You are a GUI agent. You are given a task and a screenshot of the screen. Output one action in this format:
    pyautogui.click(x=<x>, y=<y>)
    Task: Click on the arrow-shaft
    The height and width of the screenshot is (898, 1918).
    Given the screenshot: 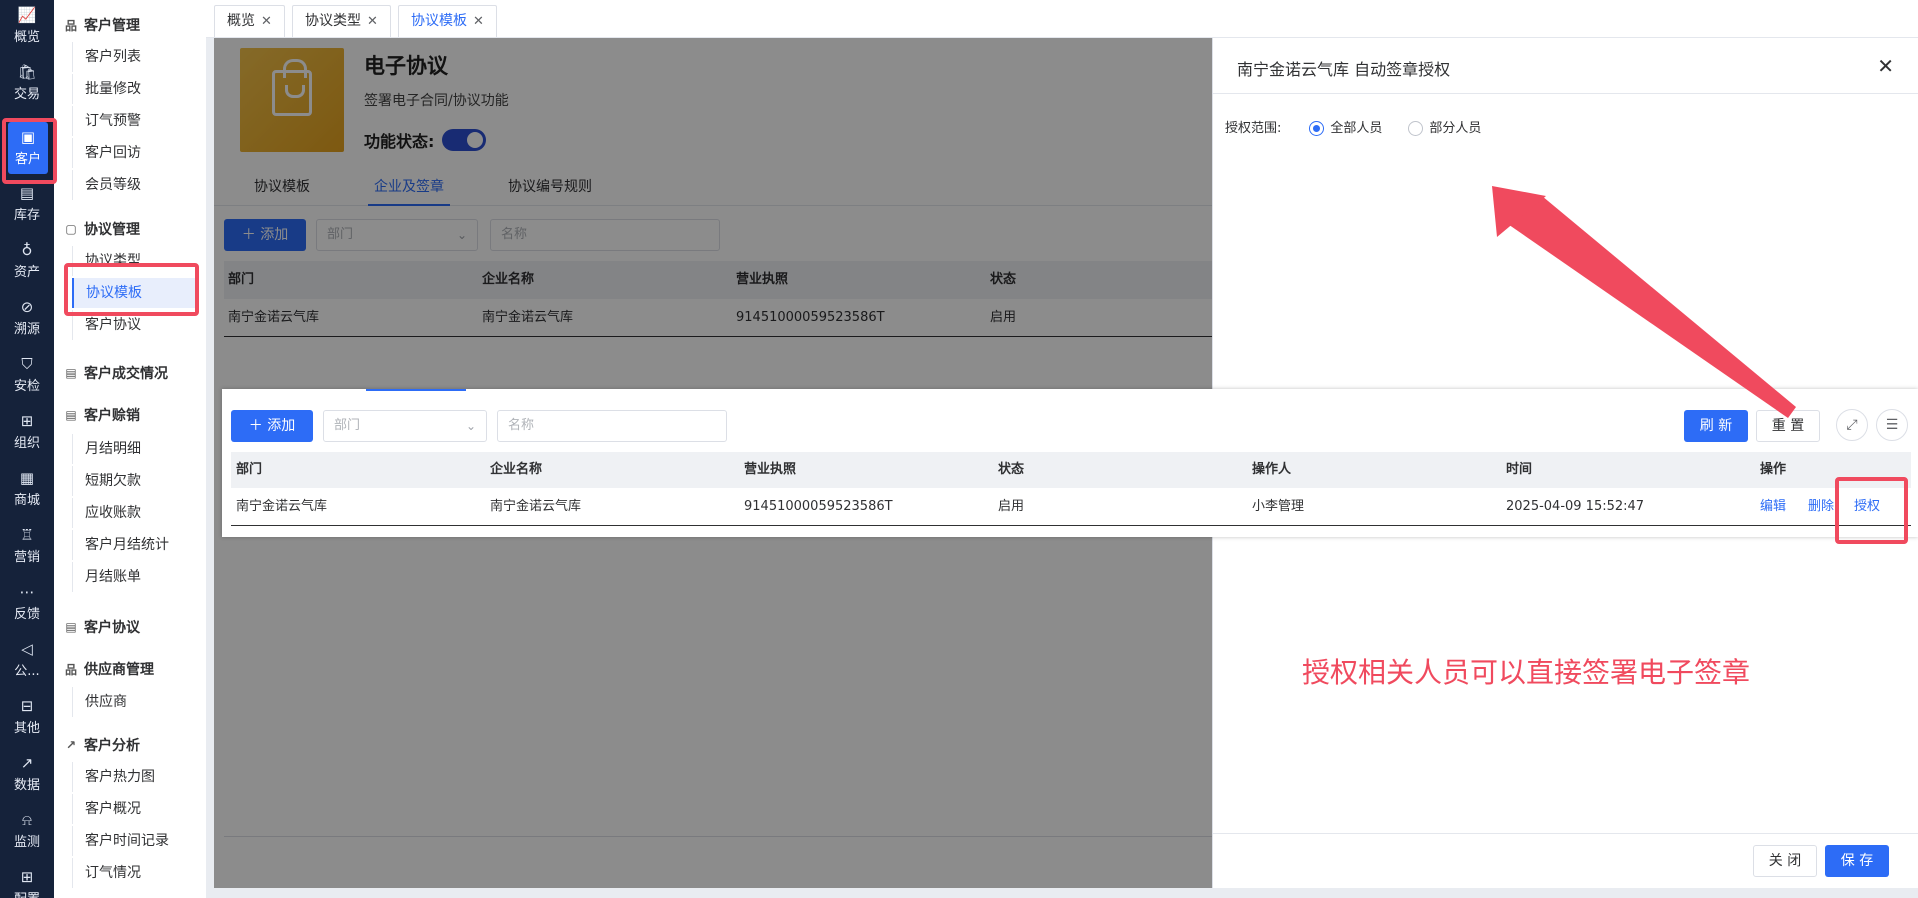 What is the action you would take?
    pyautogui.click(x=1645, y=303)
    